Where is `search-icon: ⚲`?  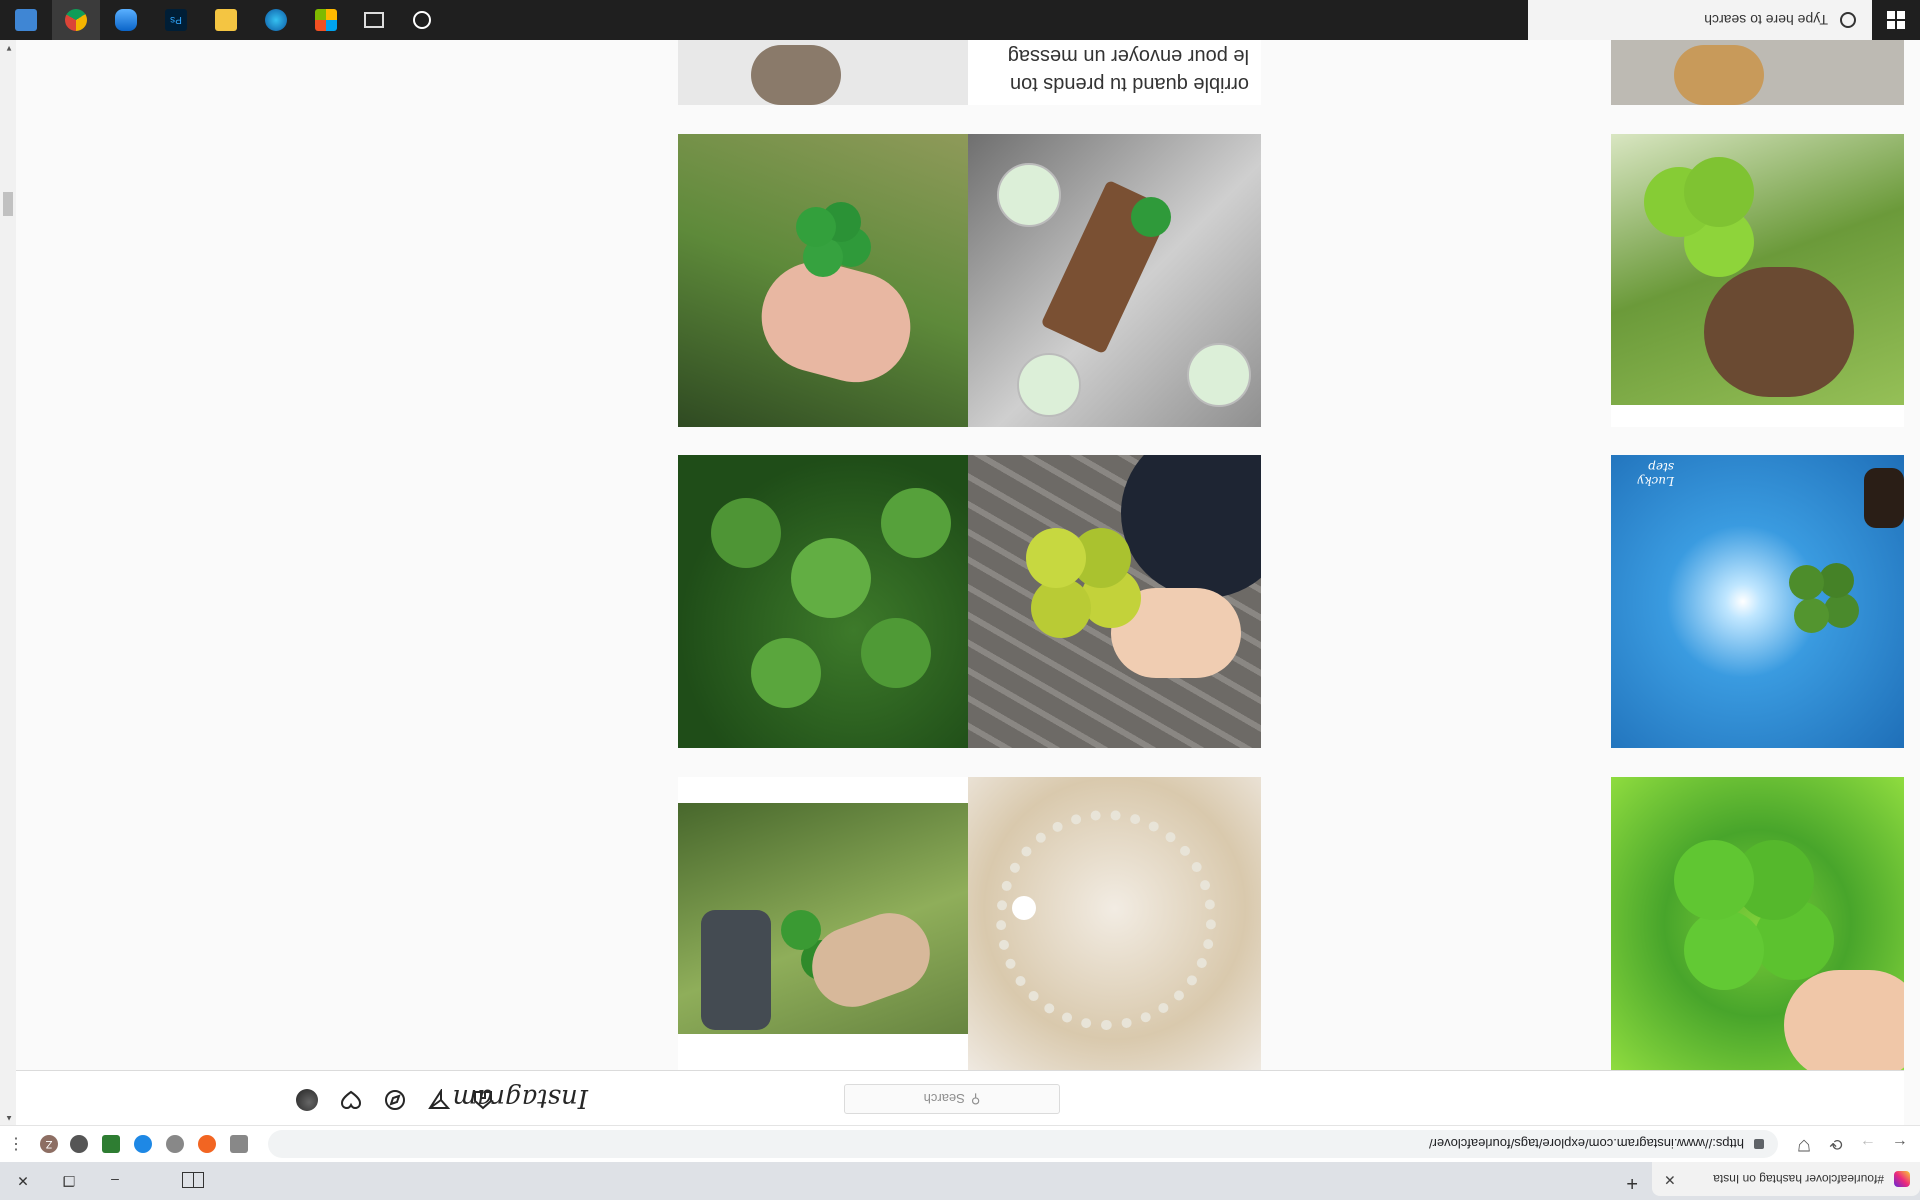 search-icon: ⚲ is located at coordinates (975, 1099).